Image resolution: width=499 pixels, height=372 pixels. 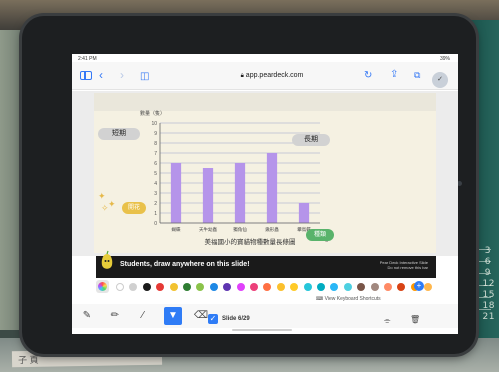 What do you see at coordinates (407, 267) in the screenshot?
I see `banner-sub-line: Do not remove this bar` at bounding box center [407, 267].